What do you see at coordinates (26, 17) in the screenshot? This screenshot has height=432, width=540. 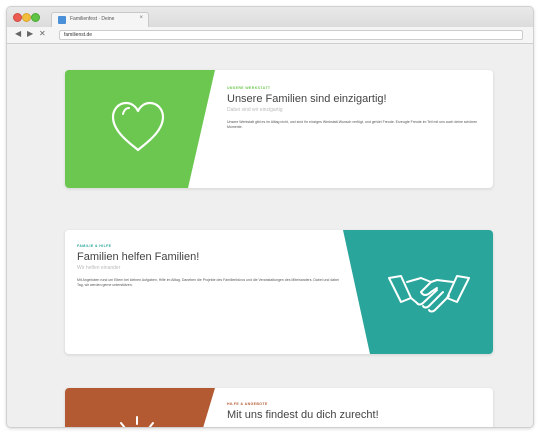 I see `minimize-window-button` at bounding box center [26, 17].